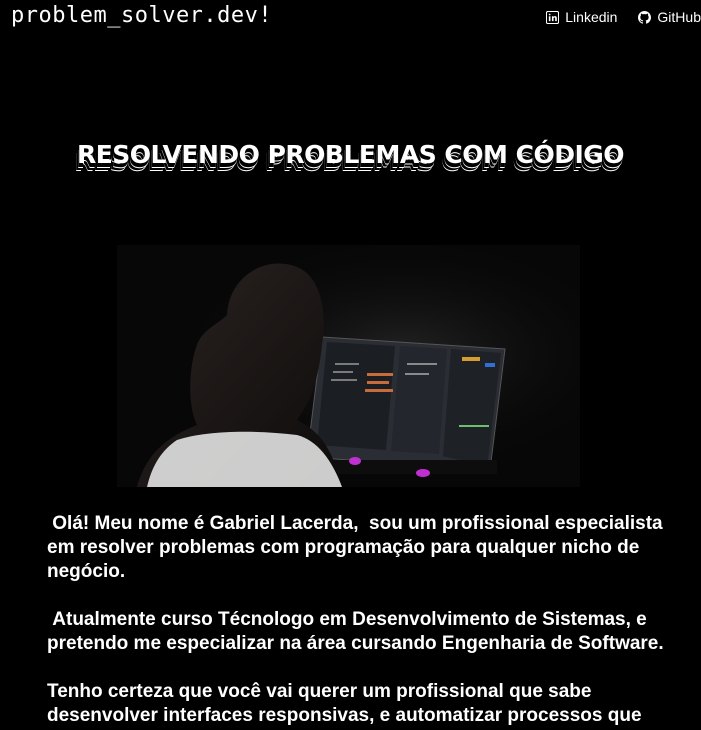 The image size is (701, 730). I want to click on linkedin-label: Linkedin, so click(591, 17).